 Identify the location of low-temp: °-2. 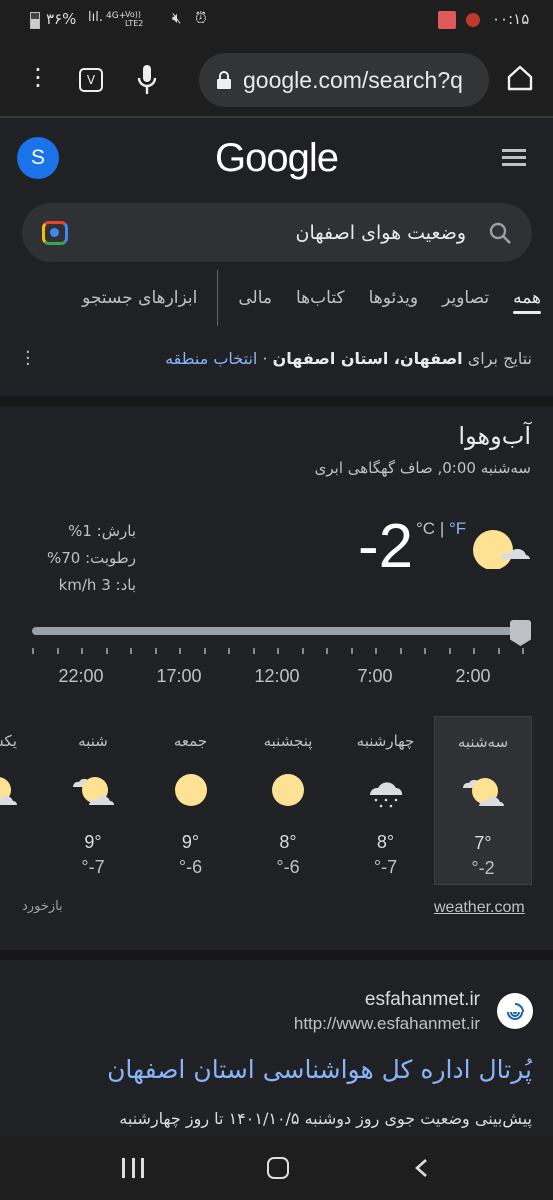
(483, 868).